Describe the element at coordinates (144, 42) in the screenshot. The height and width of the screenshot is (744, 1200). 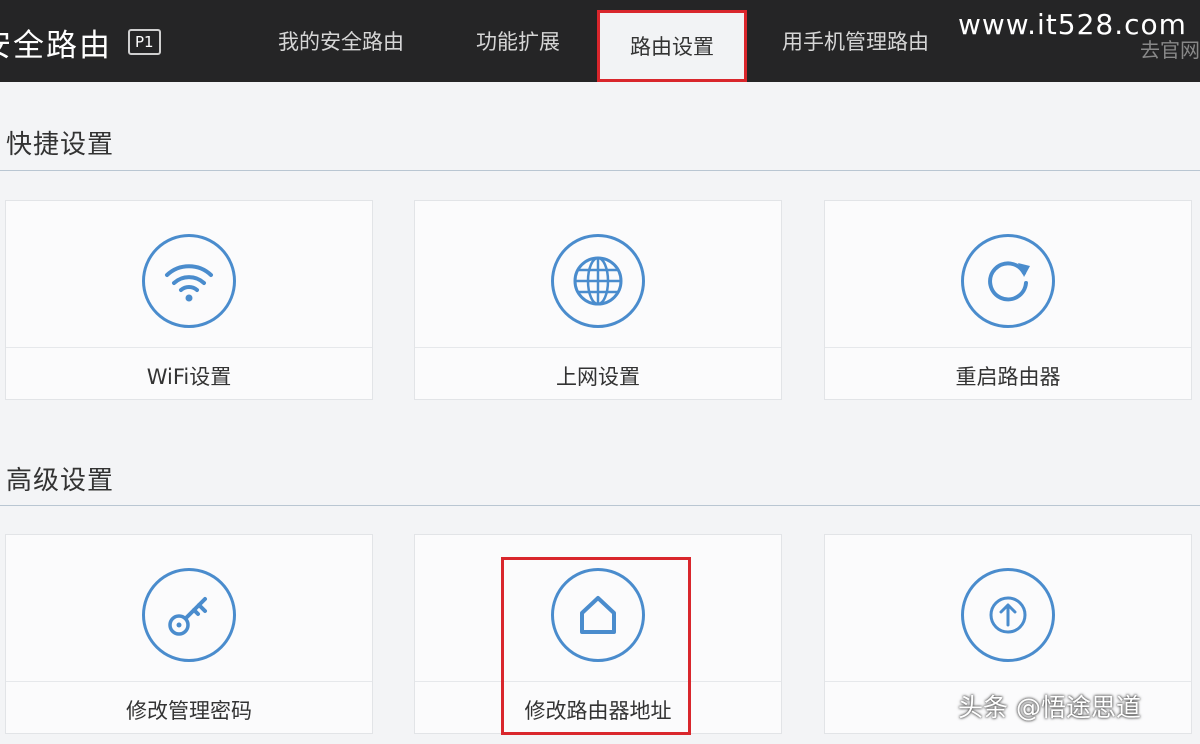
I see `model-badge: P1` at that location.